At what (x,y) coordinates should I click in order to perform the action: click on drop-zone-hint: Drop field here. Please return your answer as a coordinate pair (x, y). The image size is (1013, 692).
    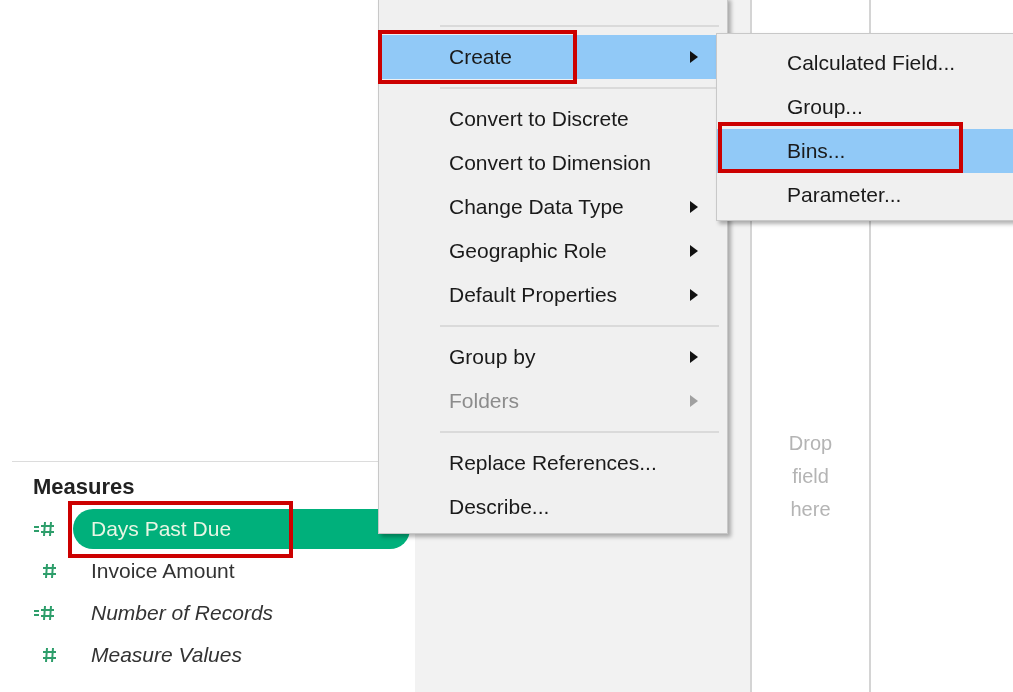
    Looking at the image, I should click on (810, 476).